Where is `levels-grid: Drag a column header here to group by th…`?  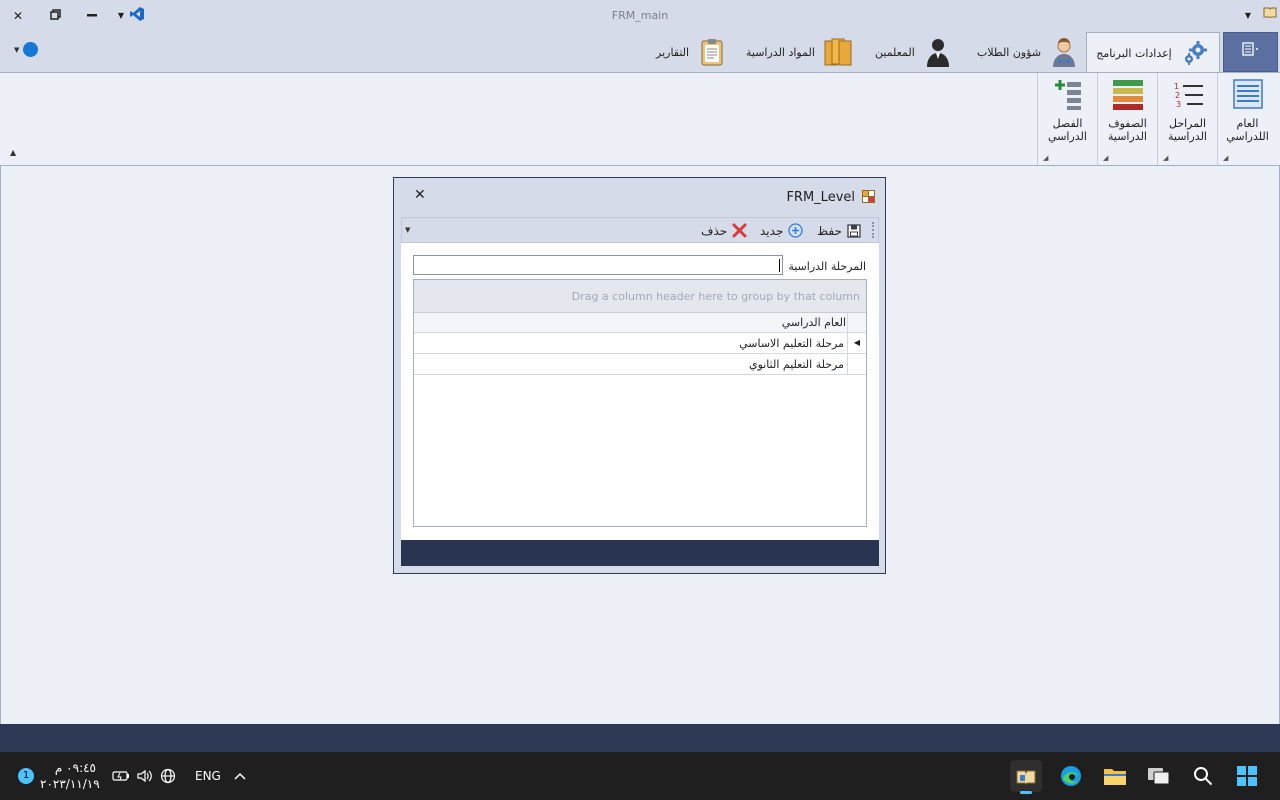 levels-grid: Drag a column header here to group by th… is located at coordinates (640, 403).